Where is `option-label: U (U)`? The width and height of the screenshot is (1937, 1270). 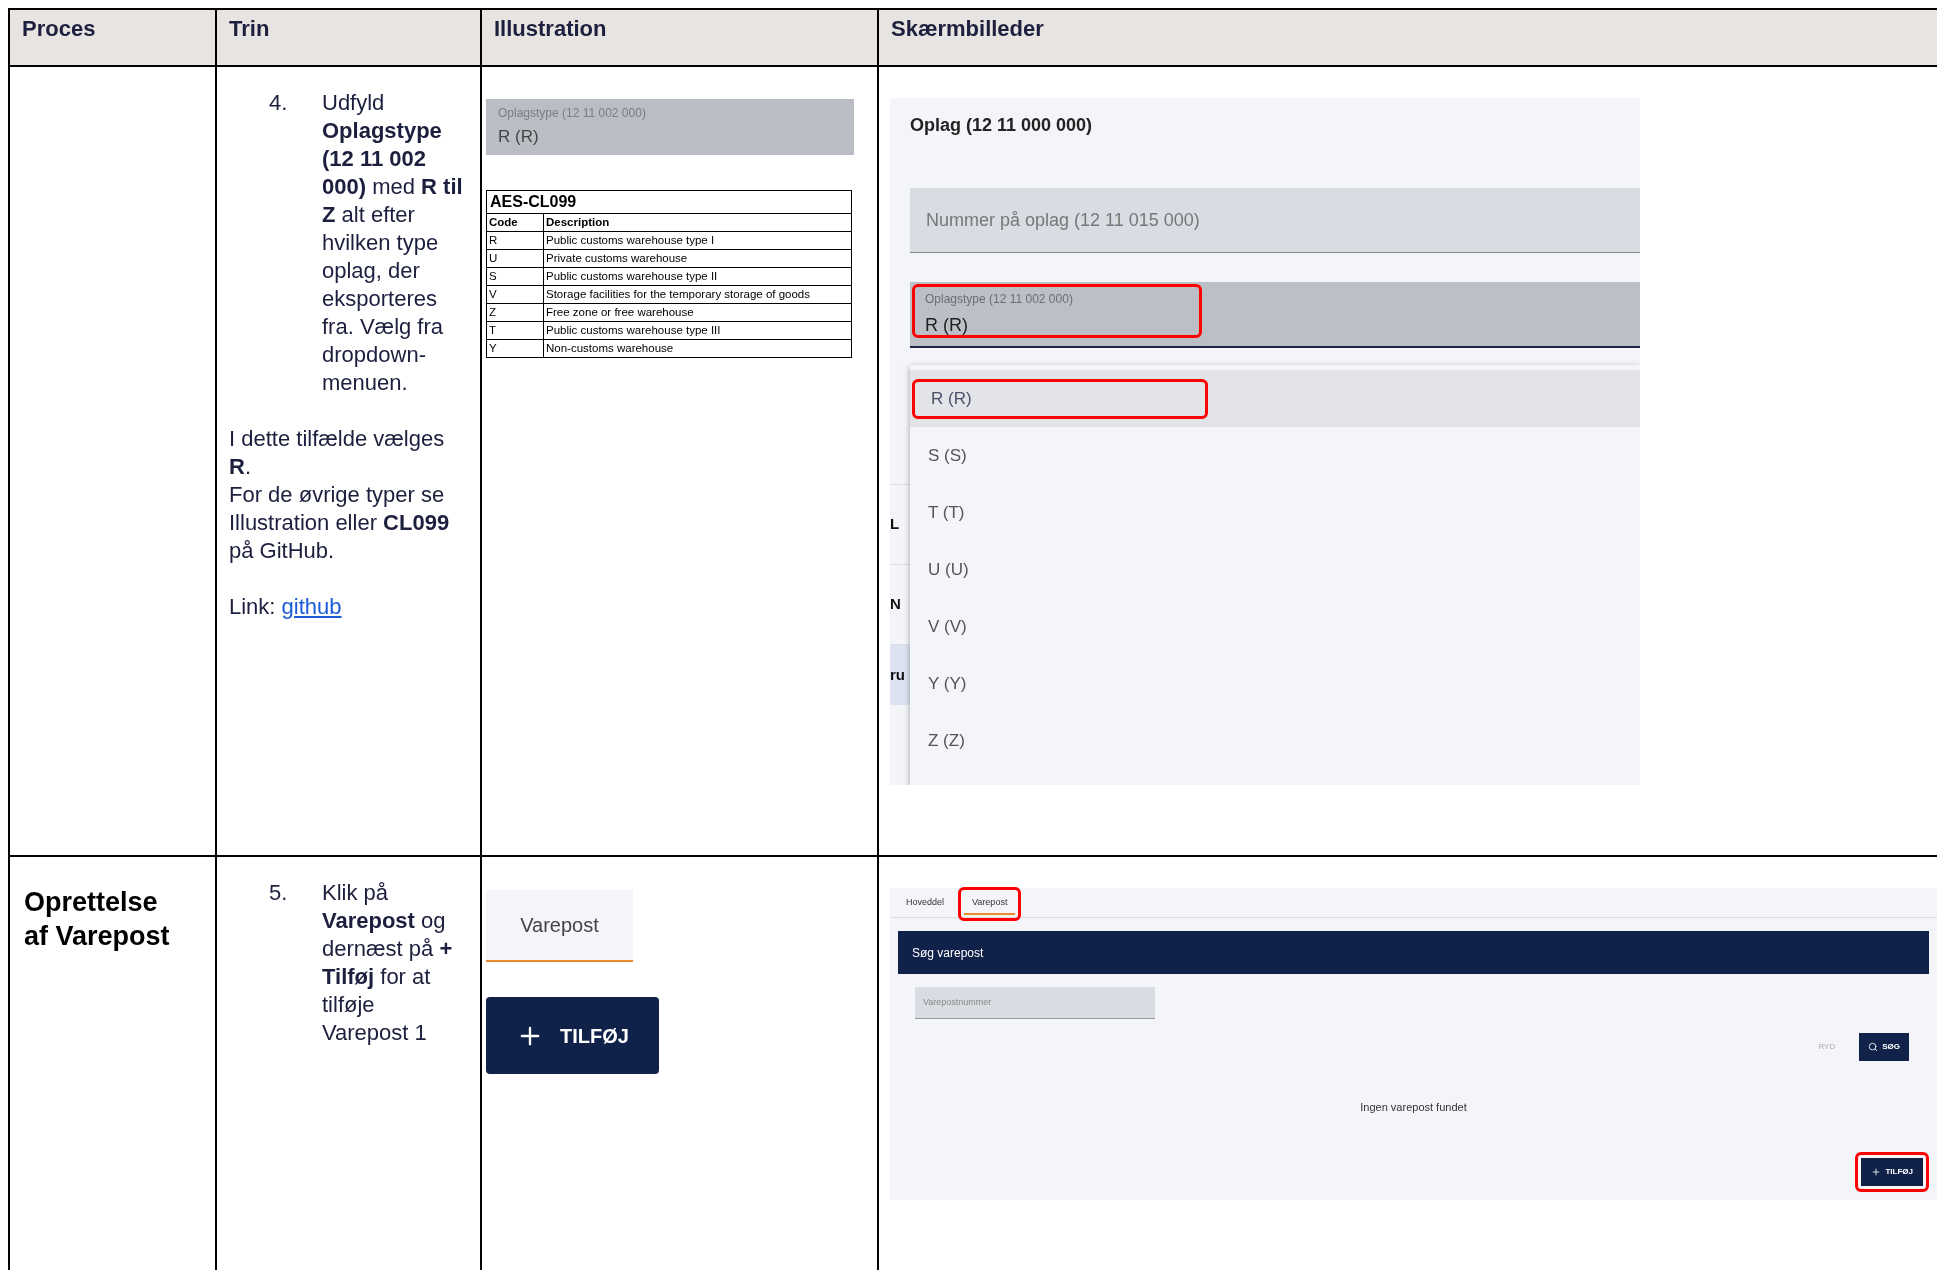
option-label: U (U) is located at coordinates (948, 569).